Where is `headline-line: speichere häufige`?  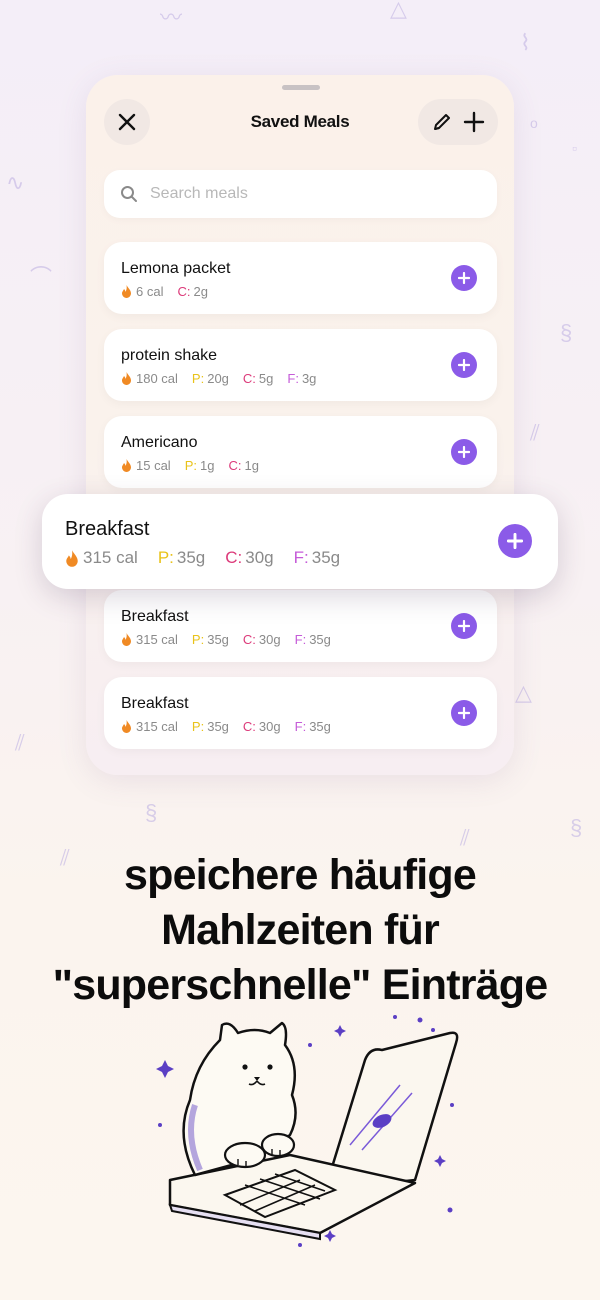
headline-line: speichere häufige is located at coordinates (300, 875).